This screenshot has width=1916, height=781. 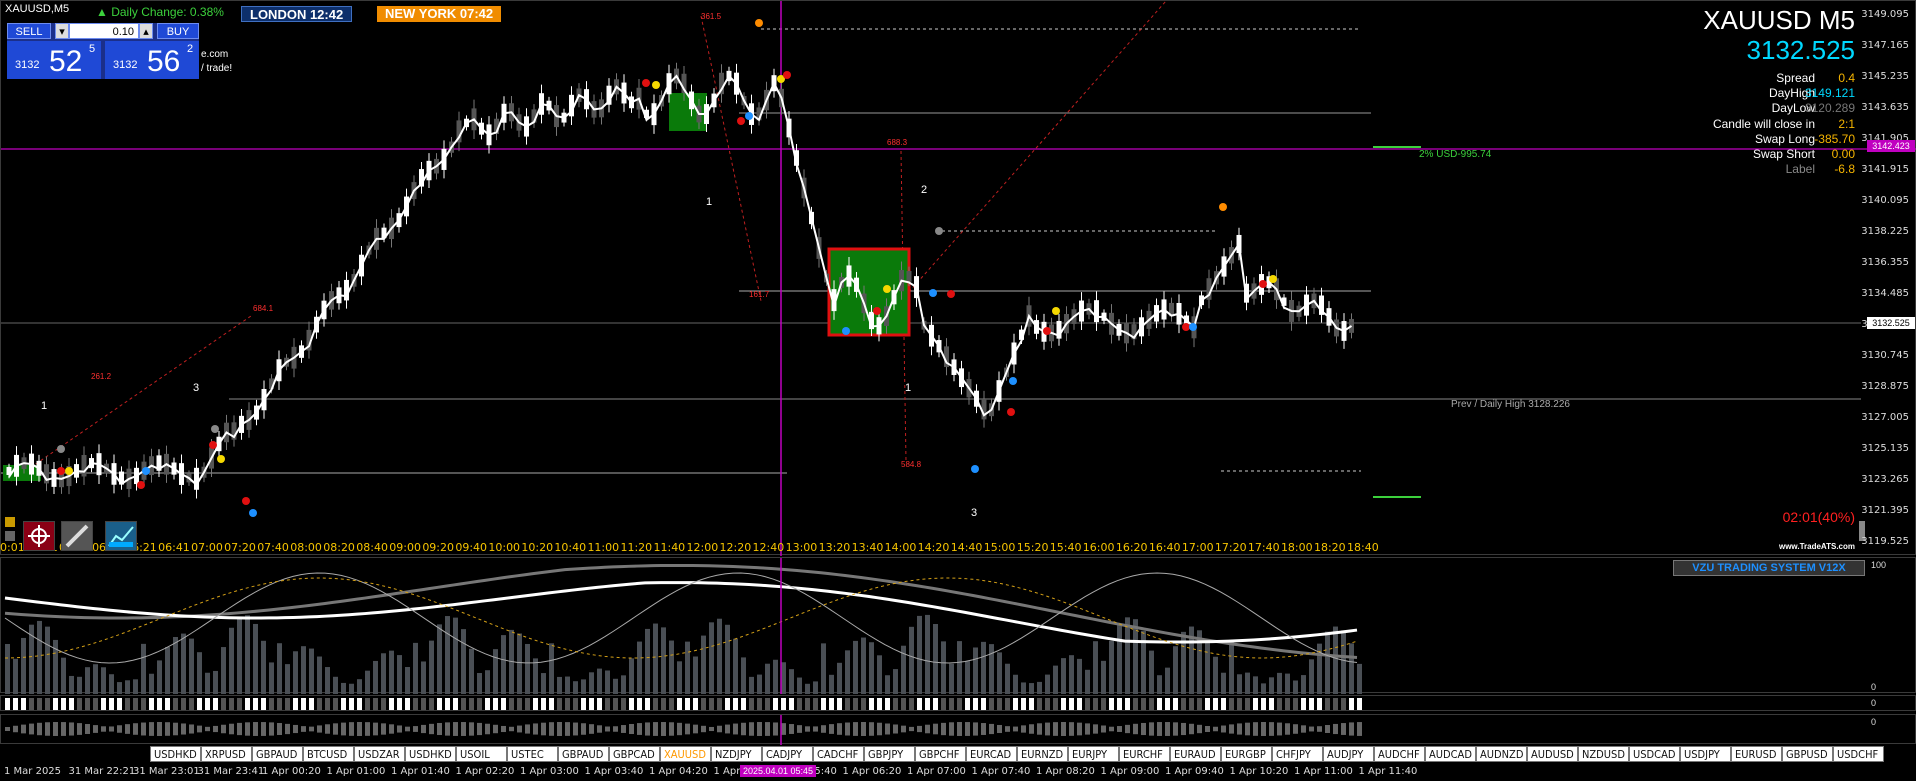 What do you see at coordinates (291, 771) in the screenshot?
I see `bottom-time-tick: 1 Apr 00:20` at bounding box center [291, 771].